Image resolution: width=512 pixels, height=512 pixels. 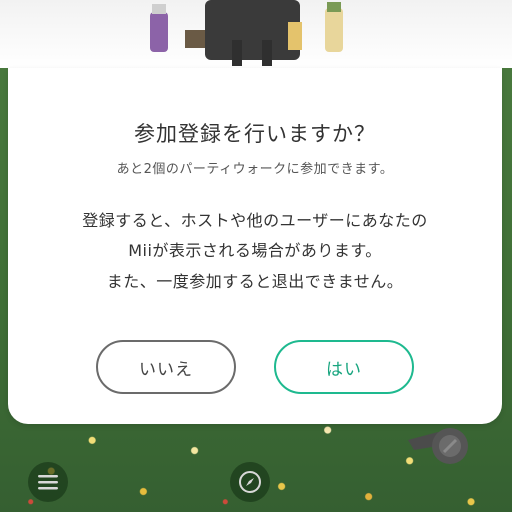 What do you see at coordinates (255, 169) in the screenshot?
I see `dialog-subtitle: あと2個のパーティウォークに参加できます。` at bounding box center [255, 169].